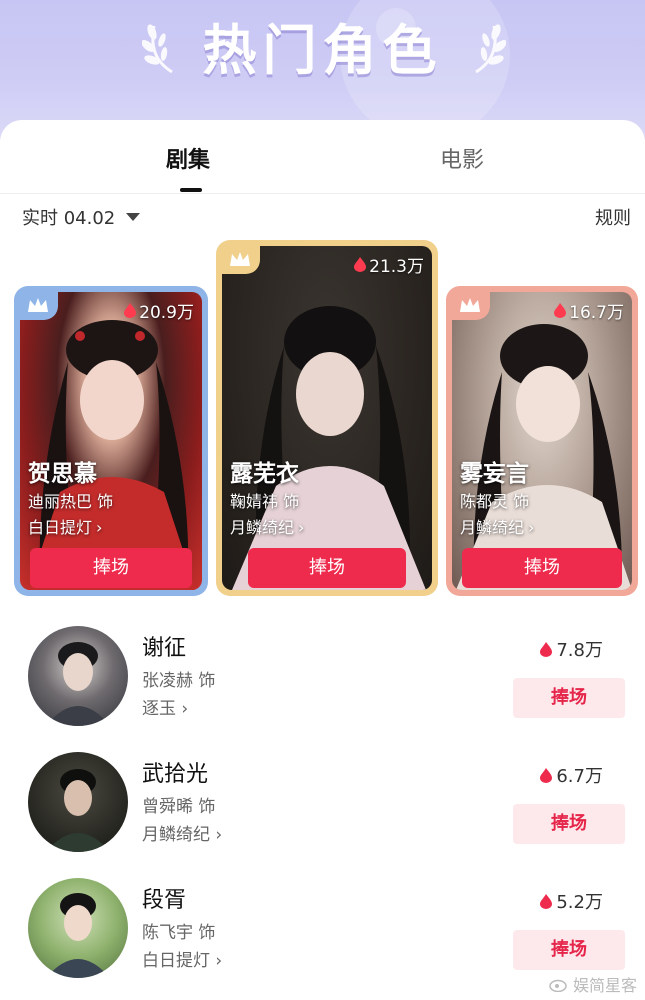  What do you see at coordinates (166, 313) in the screenshot?
I see `heat-text: 20.9万` at bounding box center [166, 313].